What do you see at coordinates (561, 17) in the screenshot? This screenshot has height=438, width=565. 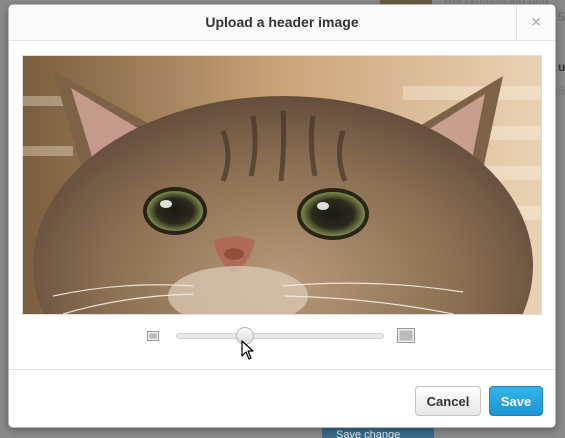 I see `background-text: 5` at bounding box center [561, 17].